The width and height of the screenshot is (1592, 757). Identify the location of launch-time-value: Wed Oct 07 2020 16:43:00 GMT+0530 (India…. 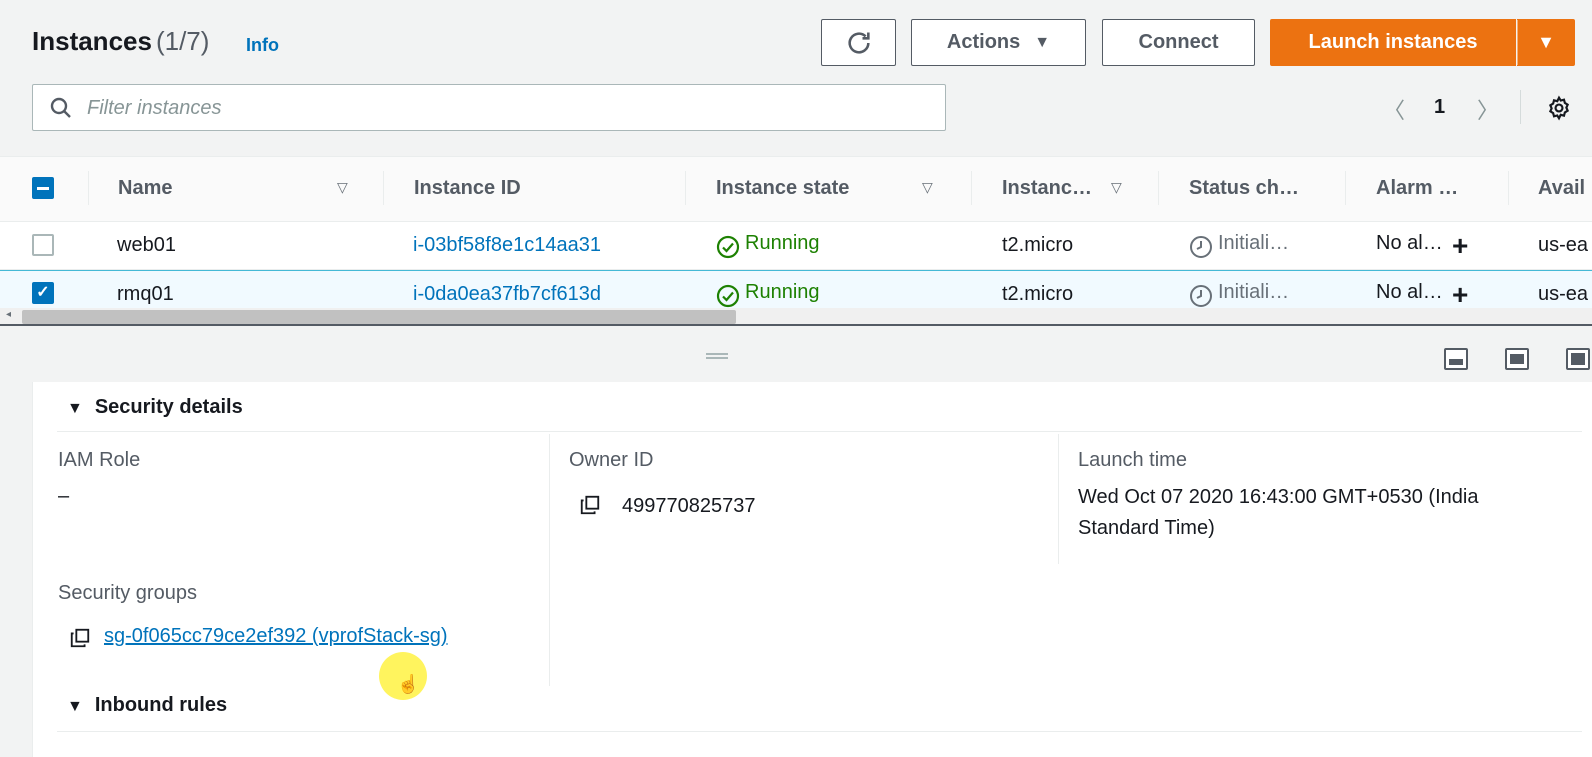
(1278, 512).